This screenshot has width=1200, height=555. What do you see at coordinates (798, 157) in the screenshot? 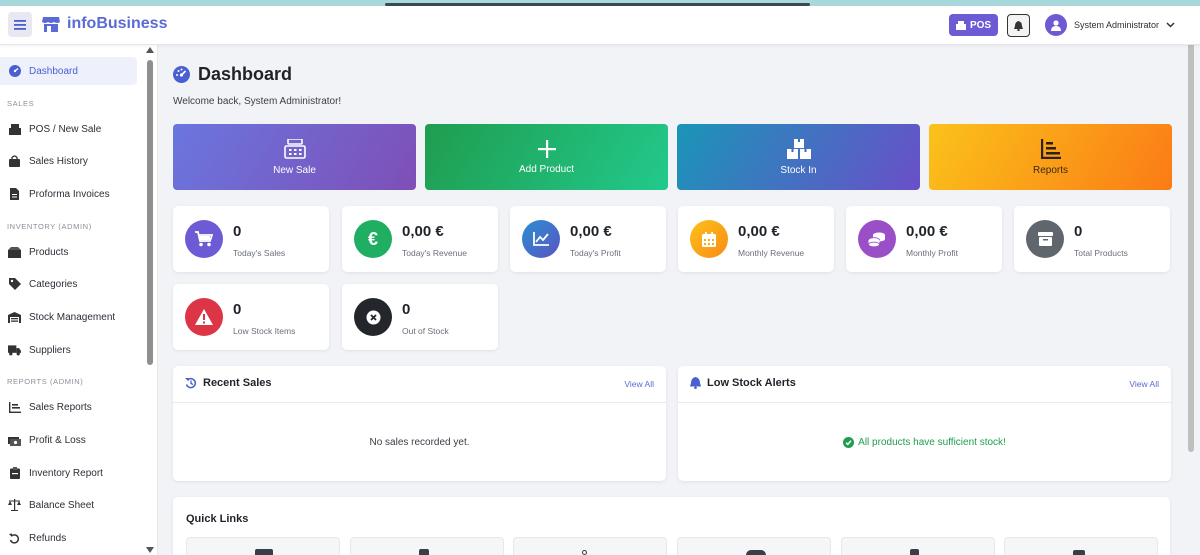
I see `stock-in-button: Stock In` at bounding box center [798, 157].